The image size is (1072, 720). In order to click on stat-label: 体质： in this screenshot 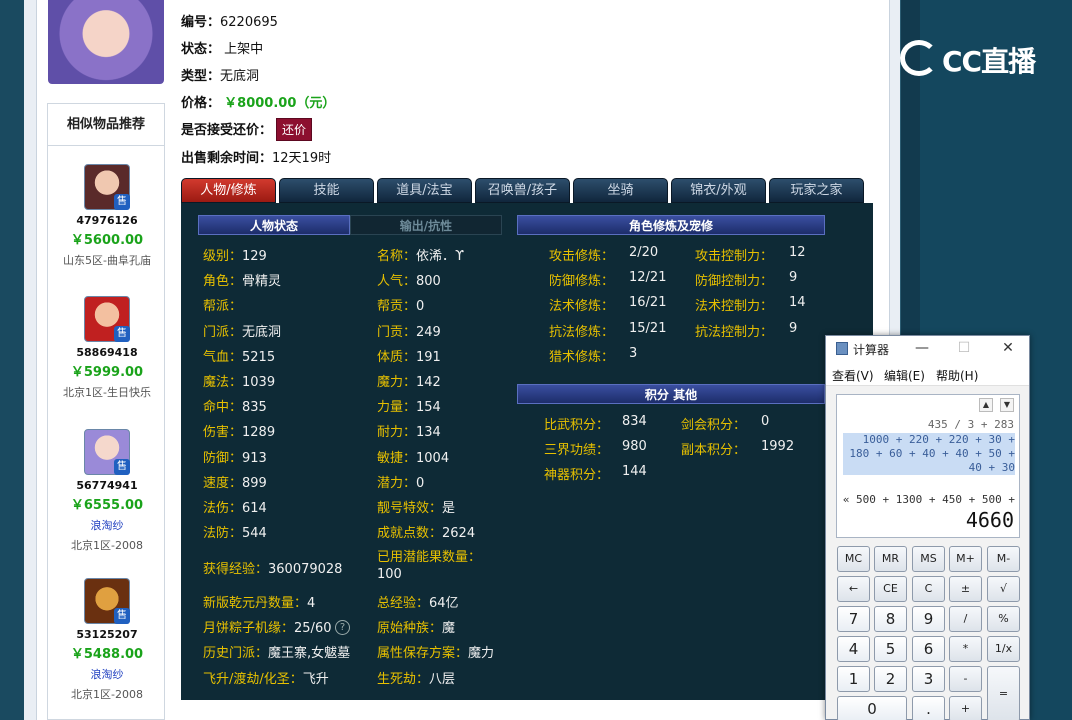, I will do `click(397, 357)`.